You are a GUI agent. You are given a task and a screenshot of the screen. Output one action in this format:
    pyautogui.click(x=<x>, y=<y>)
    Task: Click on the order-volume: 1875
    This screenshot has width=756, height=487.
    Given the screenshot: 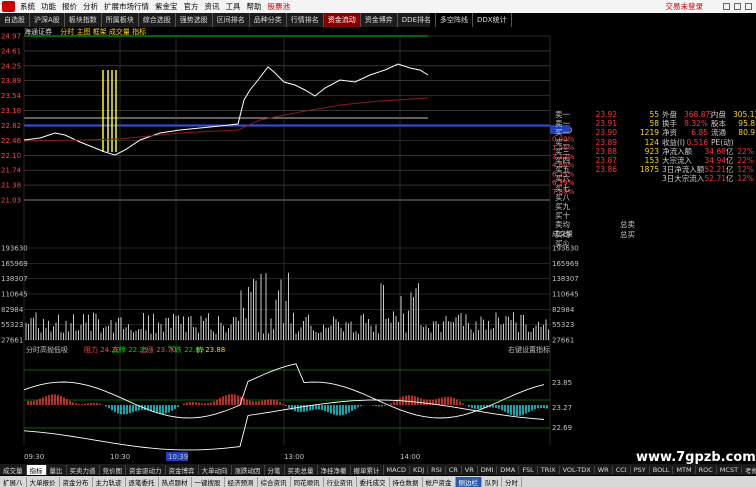 What is the action you would take?
    pyautogui.click(x=649, y=170)
    